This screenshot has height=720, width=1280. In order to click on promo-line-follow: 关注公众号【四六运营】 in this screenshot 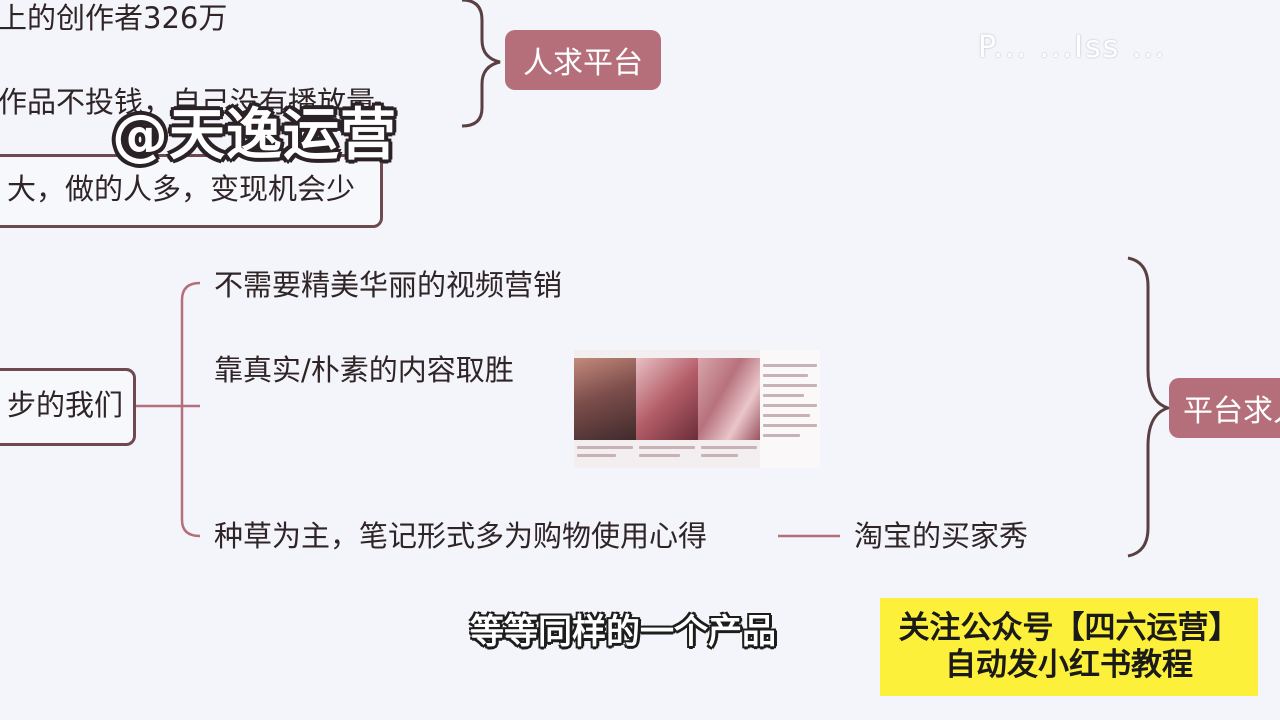, I will do `click(1069, 627)`.